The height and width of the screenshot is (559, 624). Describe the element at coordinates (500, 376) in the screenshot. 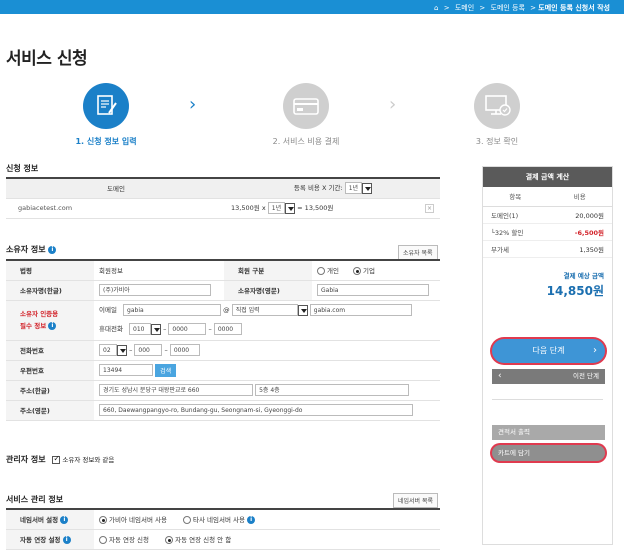

I see `chevron-left-icon: ‹` at that location.